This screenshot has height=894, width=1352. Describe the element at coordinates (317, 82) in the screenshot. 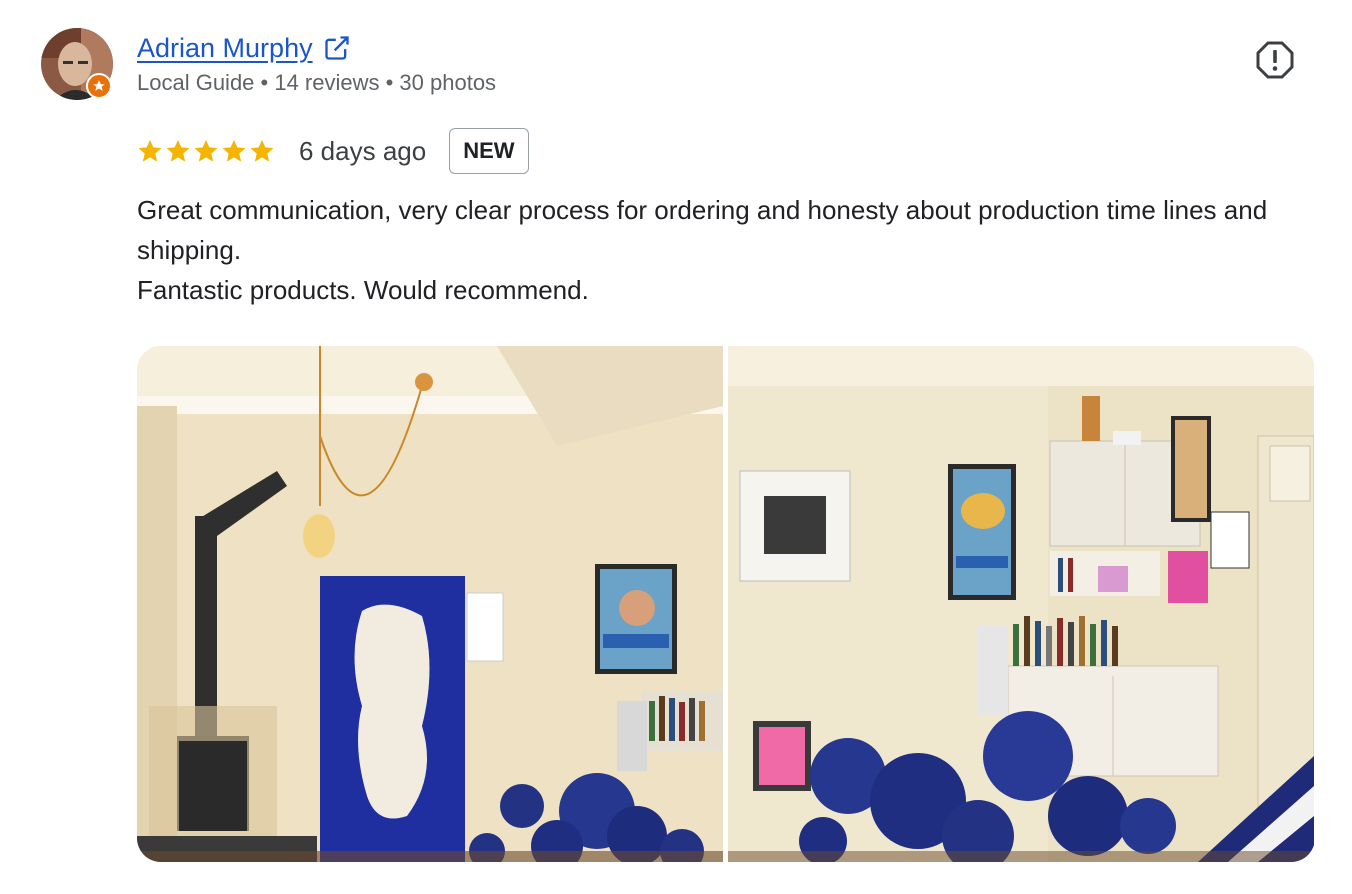

I see `author-meta: Local Guide • 14 reviews • 30 photos` at that location.